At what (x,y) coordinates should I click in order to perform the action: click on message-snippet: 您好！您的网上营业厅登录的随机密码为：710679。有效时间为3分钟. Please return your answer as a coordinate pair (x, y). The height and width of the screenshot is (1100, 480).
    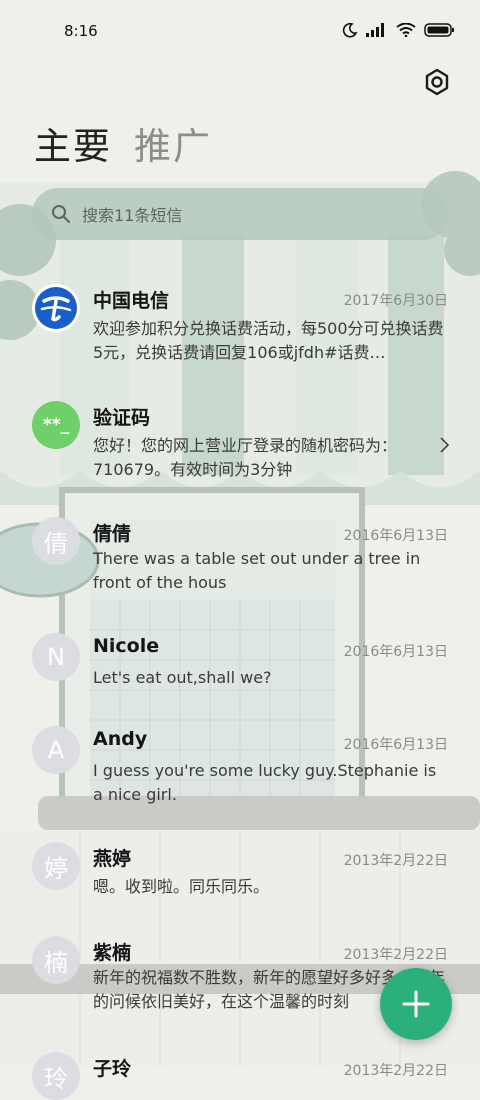
    Looking at the image, I should click on (245, 457).